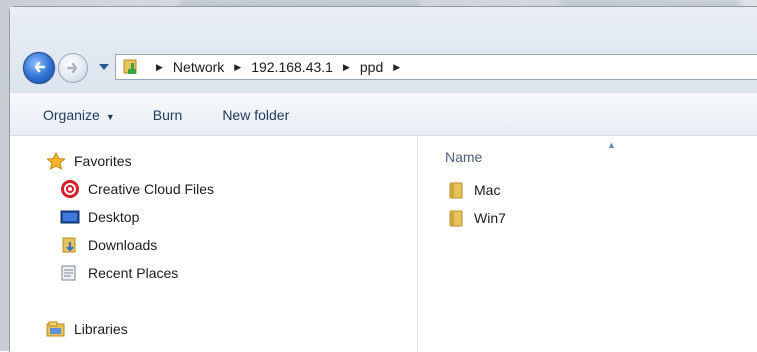 The image size is (757, 352). I want to click on recent-pages-dropdown-icon, so click(104, 67).